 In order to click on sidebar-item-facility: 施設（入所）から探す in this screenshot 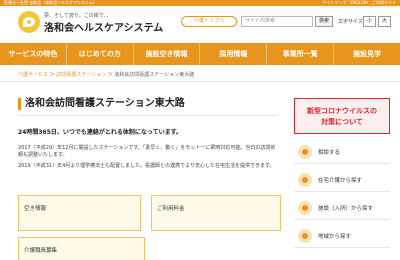, I will do `click(342, 208)`.